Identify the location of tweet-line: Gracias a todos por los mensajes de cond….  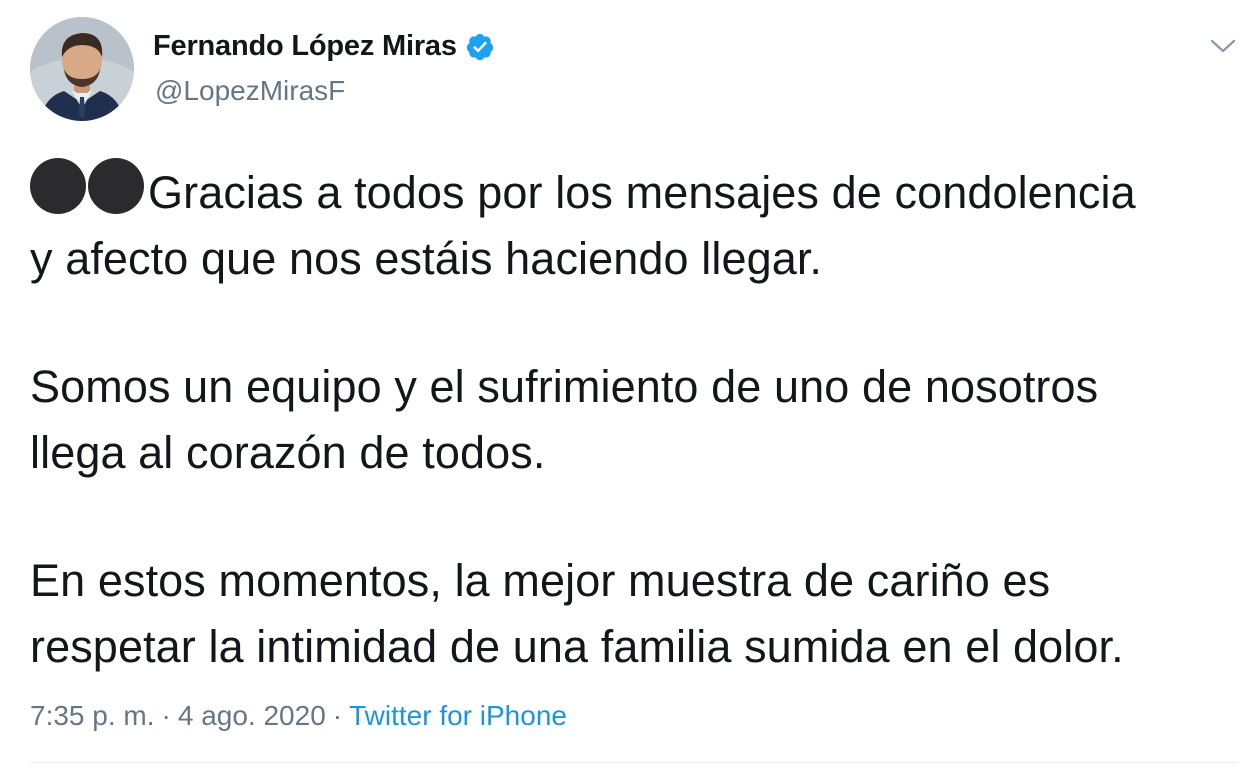
(632, 192).